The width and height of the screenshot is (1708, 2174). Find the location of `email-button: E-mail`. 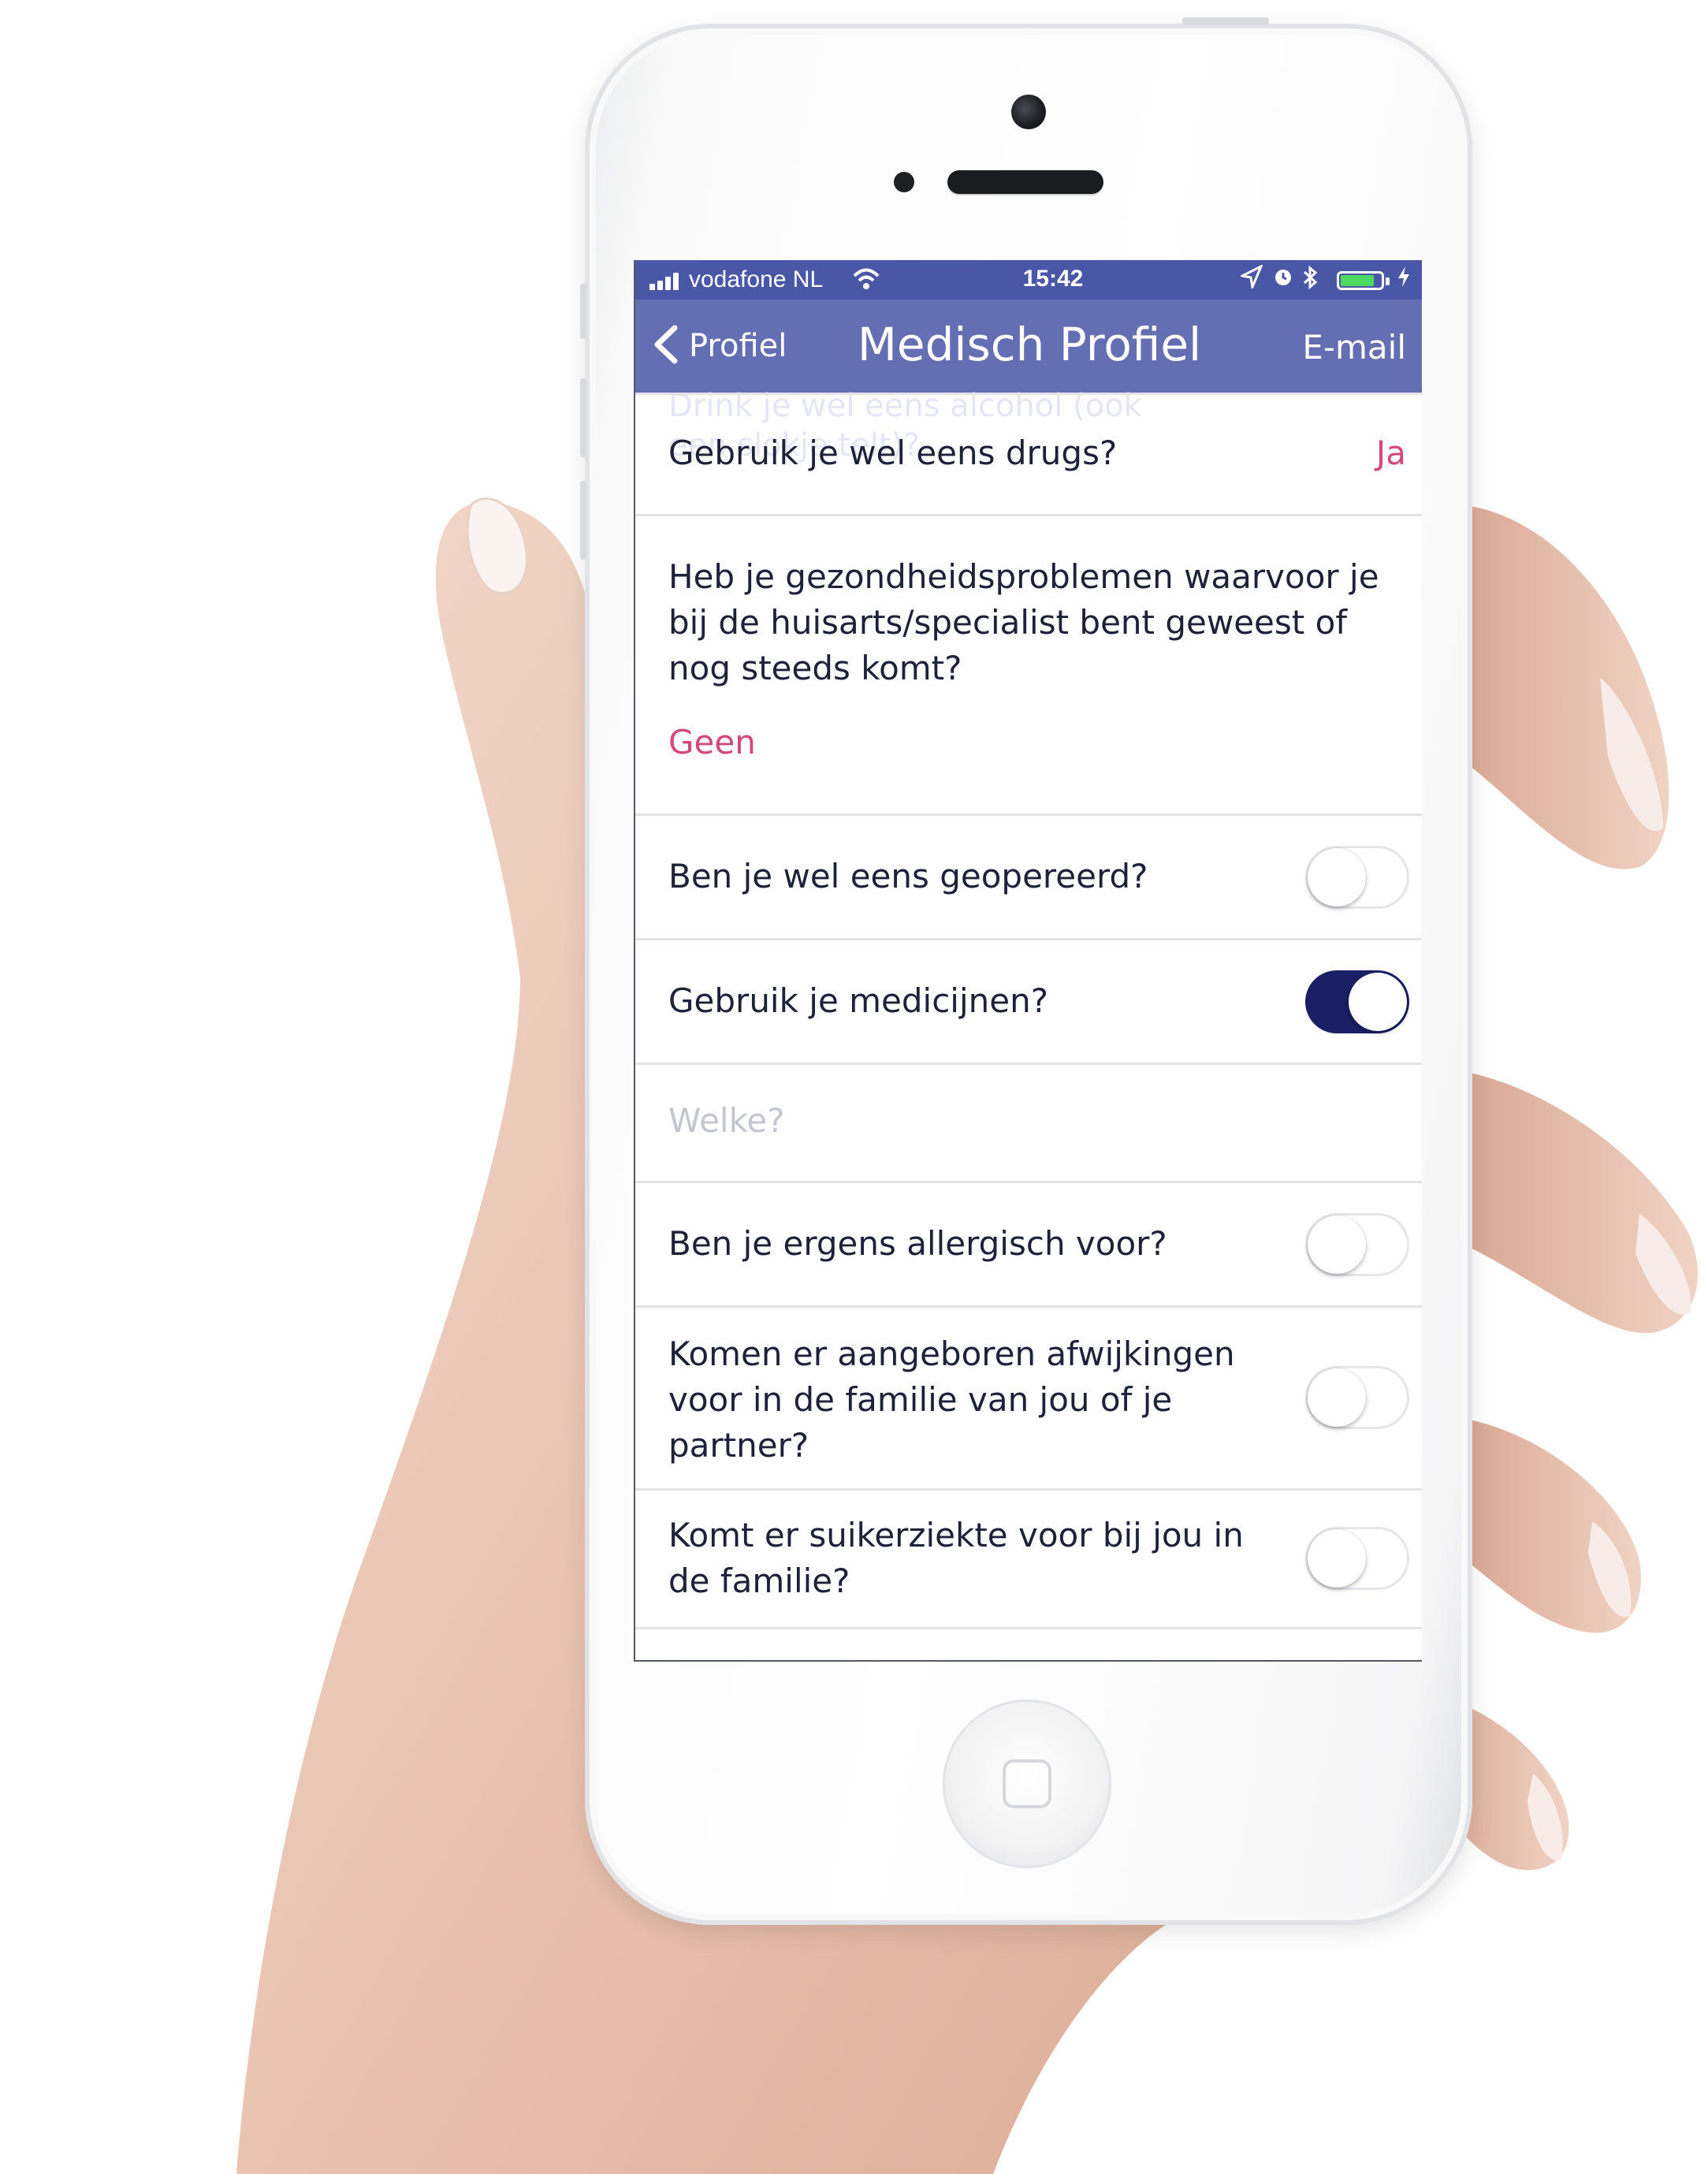

email-button: E-mail is located at coordinates (1354, 347).